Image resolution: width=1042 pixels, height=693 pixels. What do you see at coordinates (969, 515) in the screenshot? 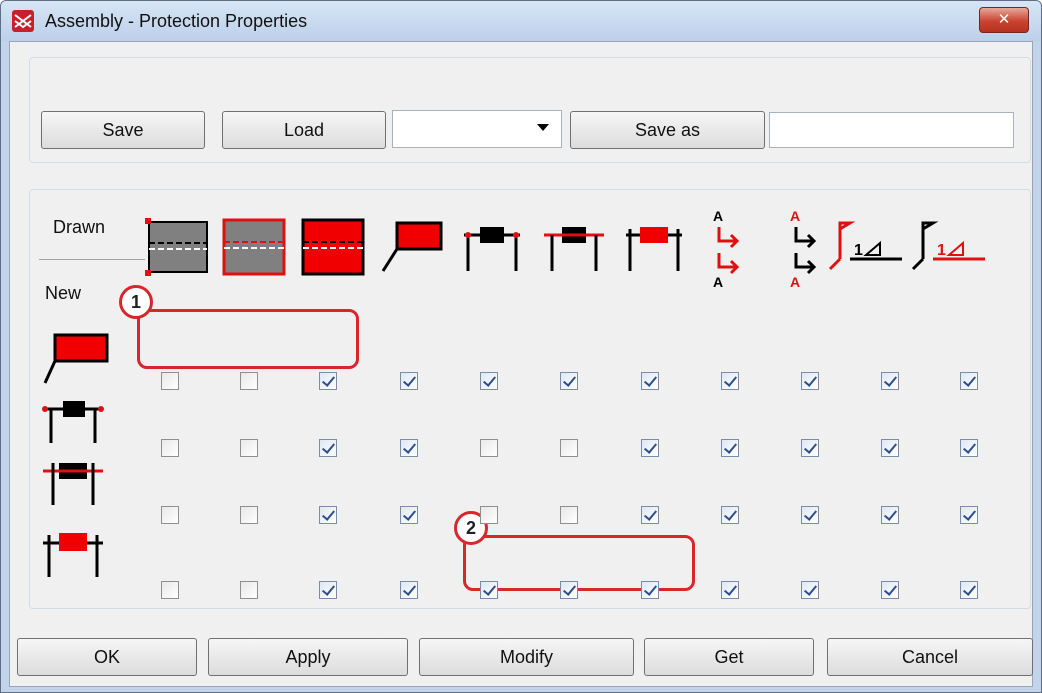
I see `protection-checkbox-r3-c11` at bounding box center [969, 515].